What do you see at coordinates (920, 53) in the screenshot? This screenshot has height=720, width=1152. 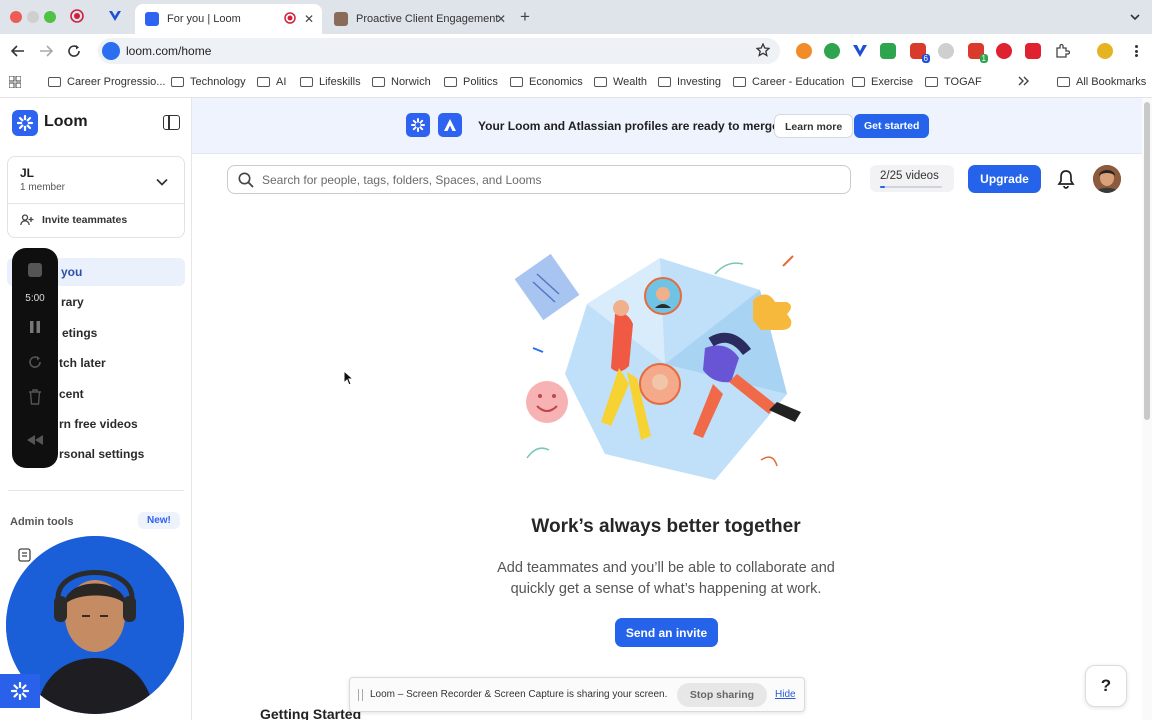 I see `extension-calendar-icon: 6` at bounding box center [920, 53].